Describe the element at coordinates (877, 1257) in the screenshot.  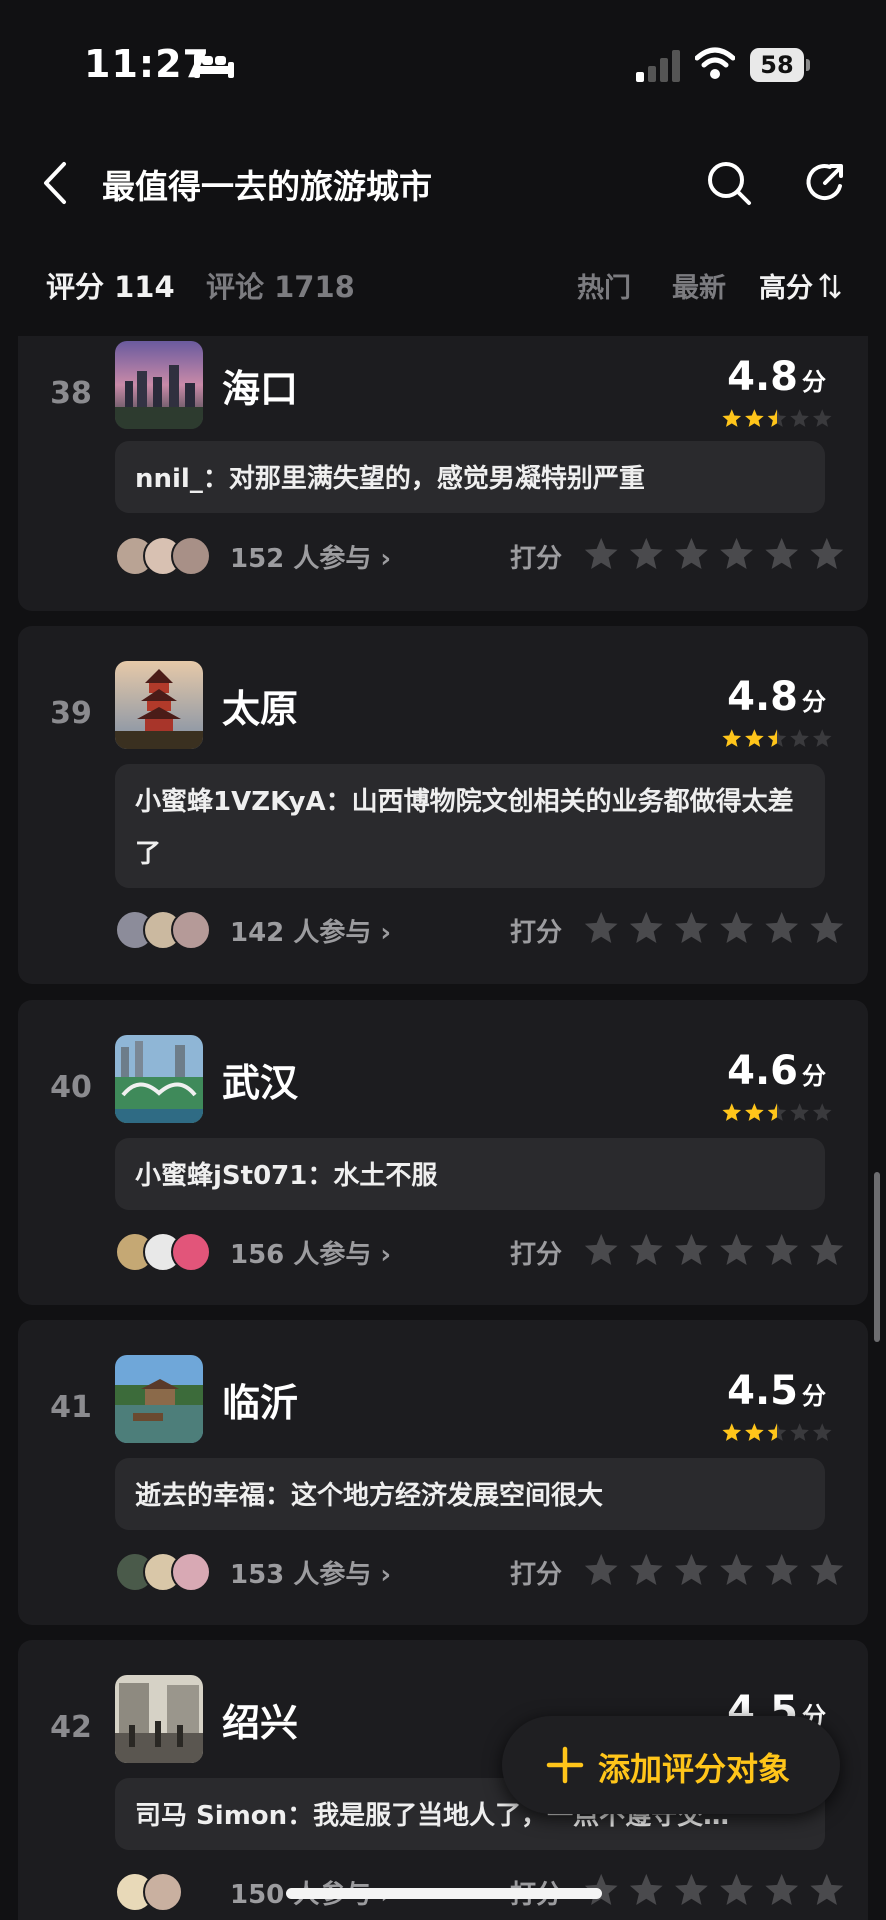
I see `scrollbar` at that location.